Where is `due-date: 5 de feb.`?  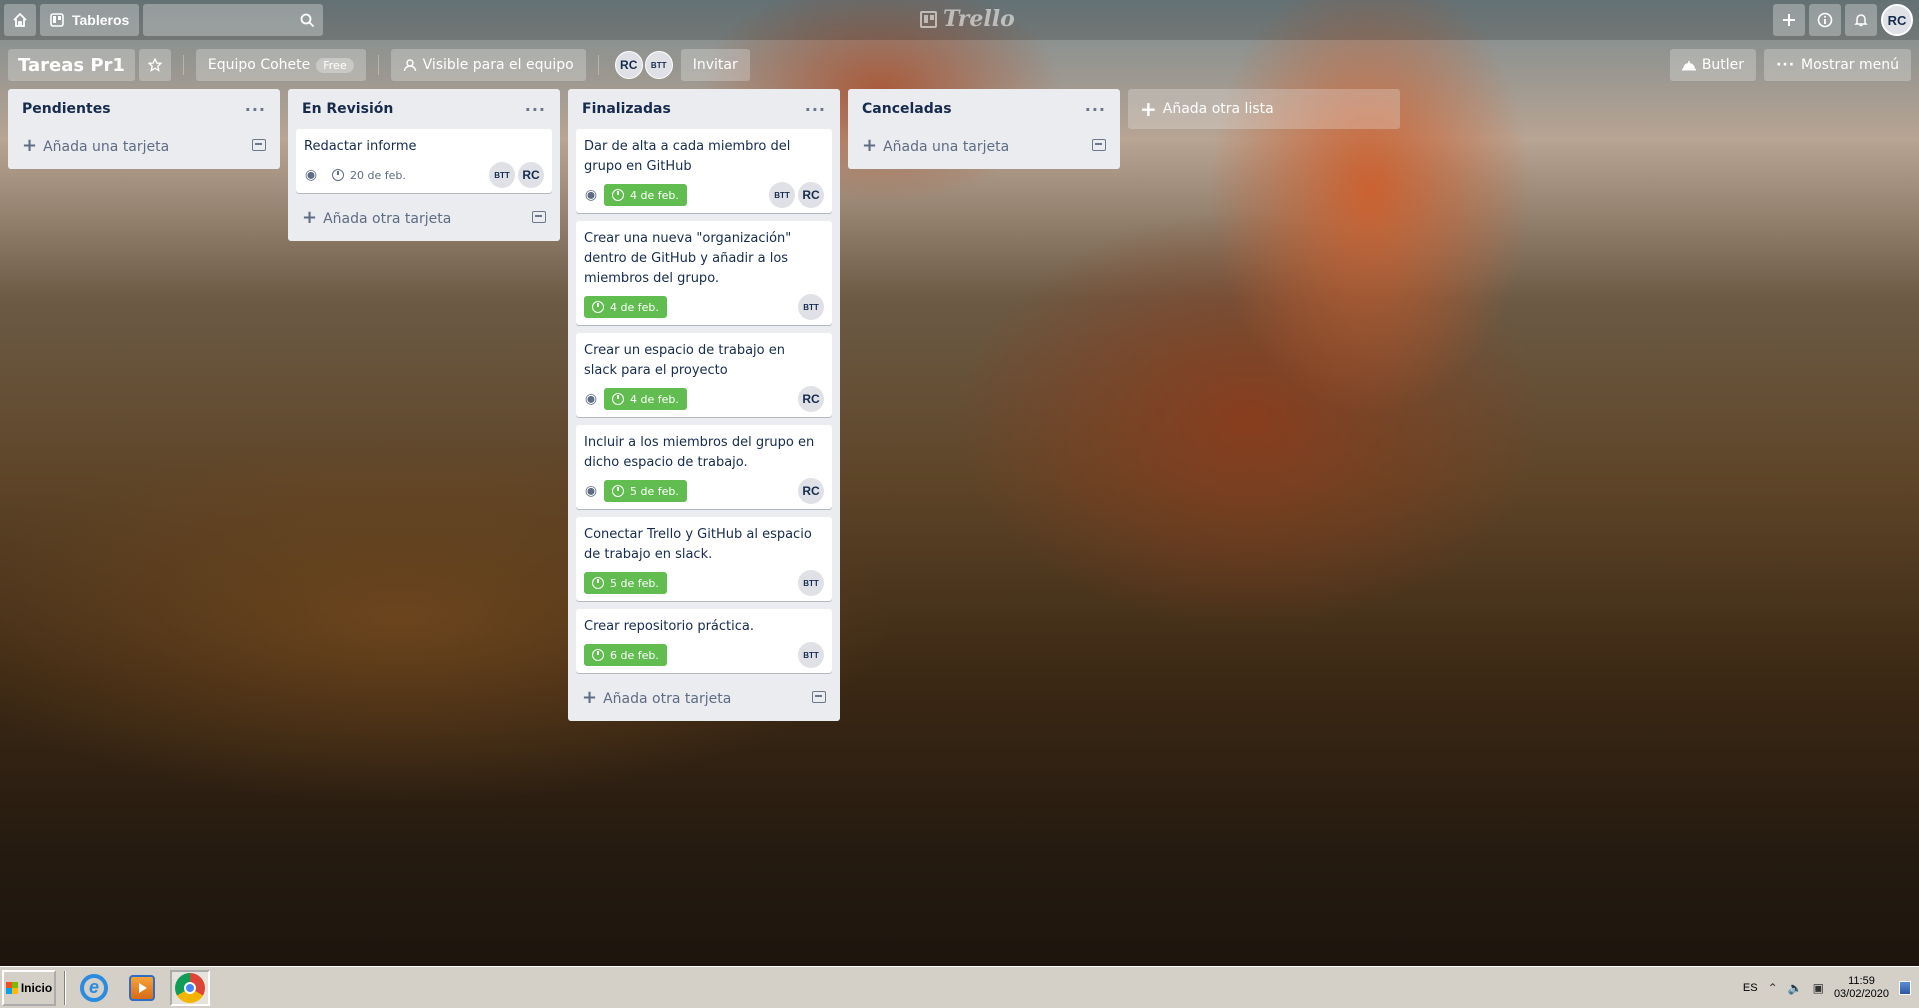
due-date: 5 de feb. is located at coordinates (634, 583).